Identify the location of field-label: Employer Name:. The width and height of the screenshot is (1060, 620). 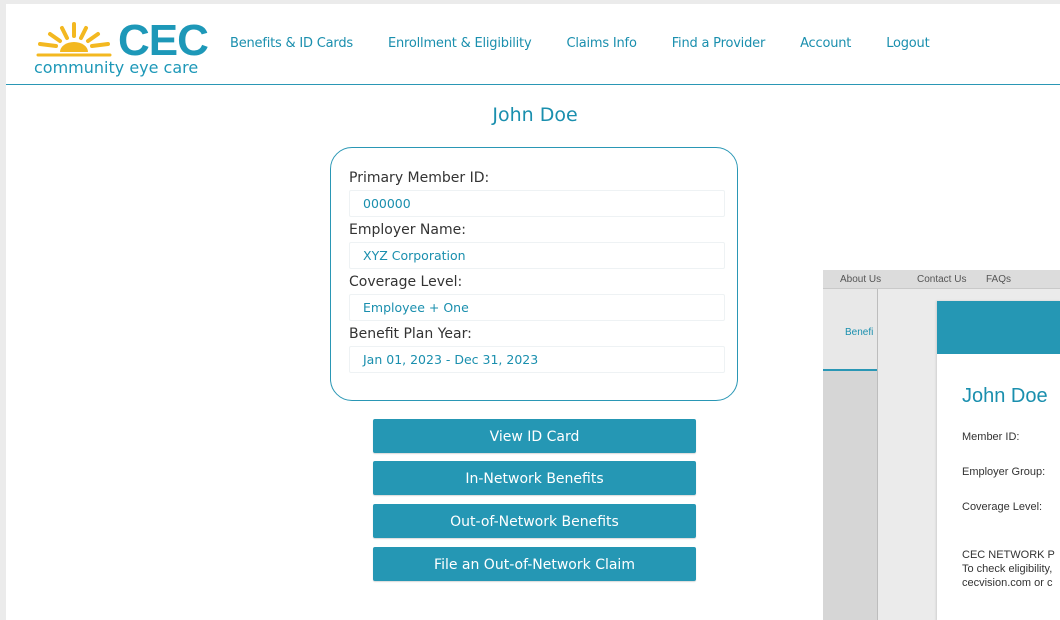
(407, 230).